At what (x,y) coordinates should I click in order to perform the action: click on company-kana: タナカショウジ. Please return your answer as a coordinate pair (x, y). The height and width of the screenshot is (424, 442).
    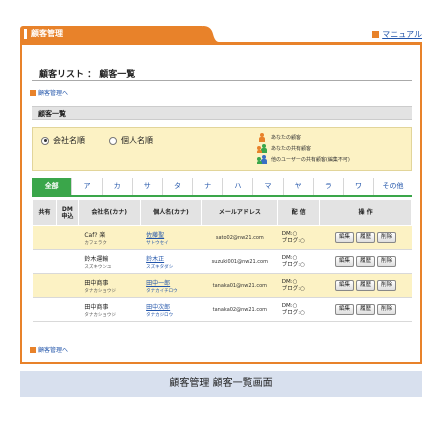
    Looking at the image, I should click on (100, 291).